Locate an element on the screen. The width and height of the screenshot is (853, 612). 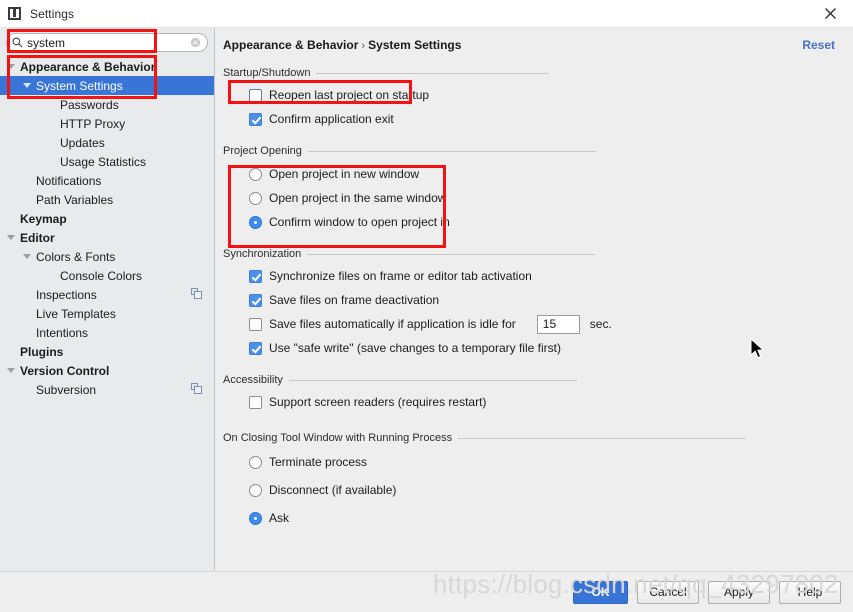
option-confirm-window-to-open: Confirm window to open project in is located at coordinates (543, 222).